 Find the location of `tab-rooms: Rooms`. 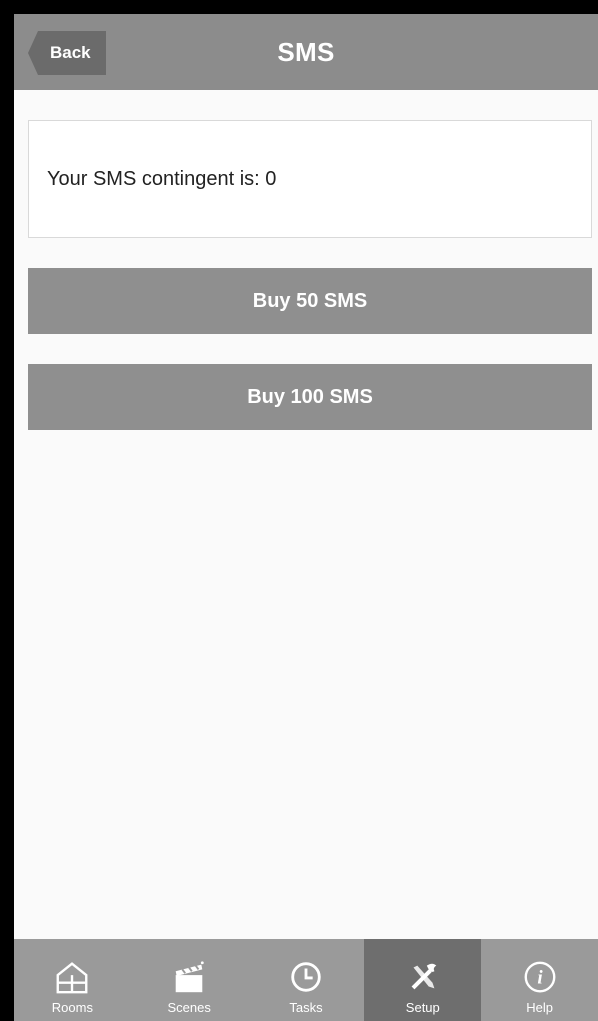

tab-rooms: Rooms is located at coordinates (72, 980).